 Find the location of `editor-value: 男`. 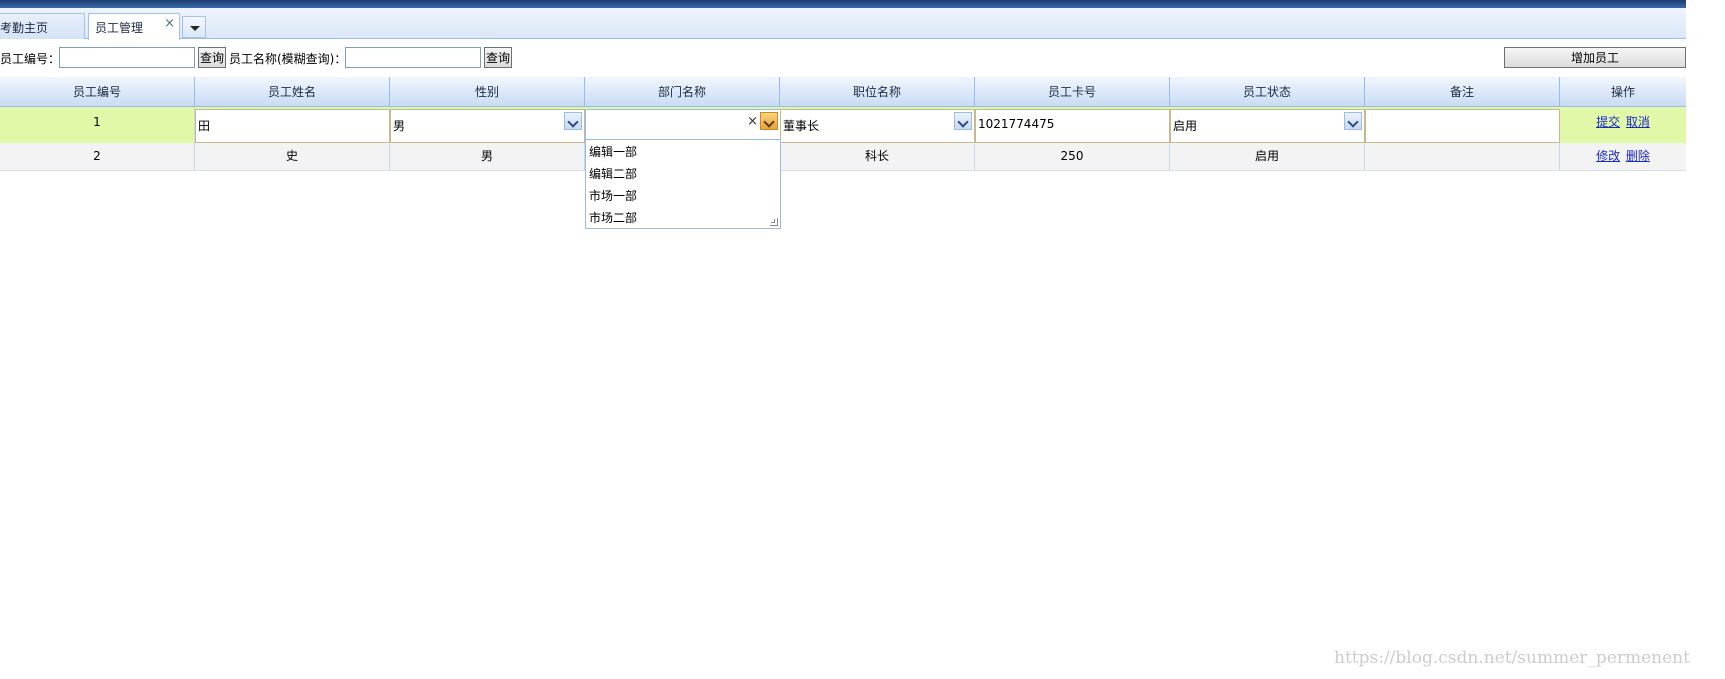

editor-value: 男 is located at coordinates (399, 126).